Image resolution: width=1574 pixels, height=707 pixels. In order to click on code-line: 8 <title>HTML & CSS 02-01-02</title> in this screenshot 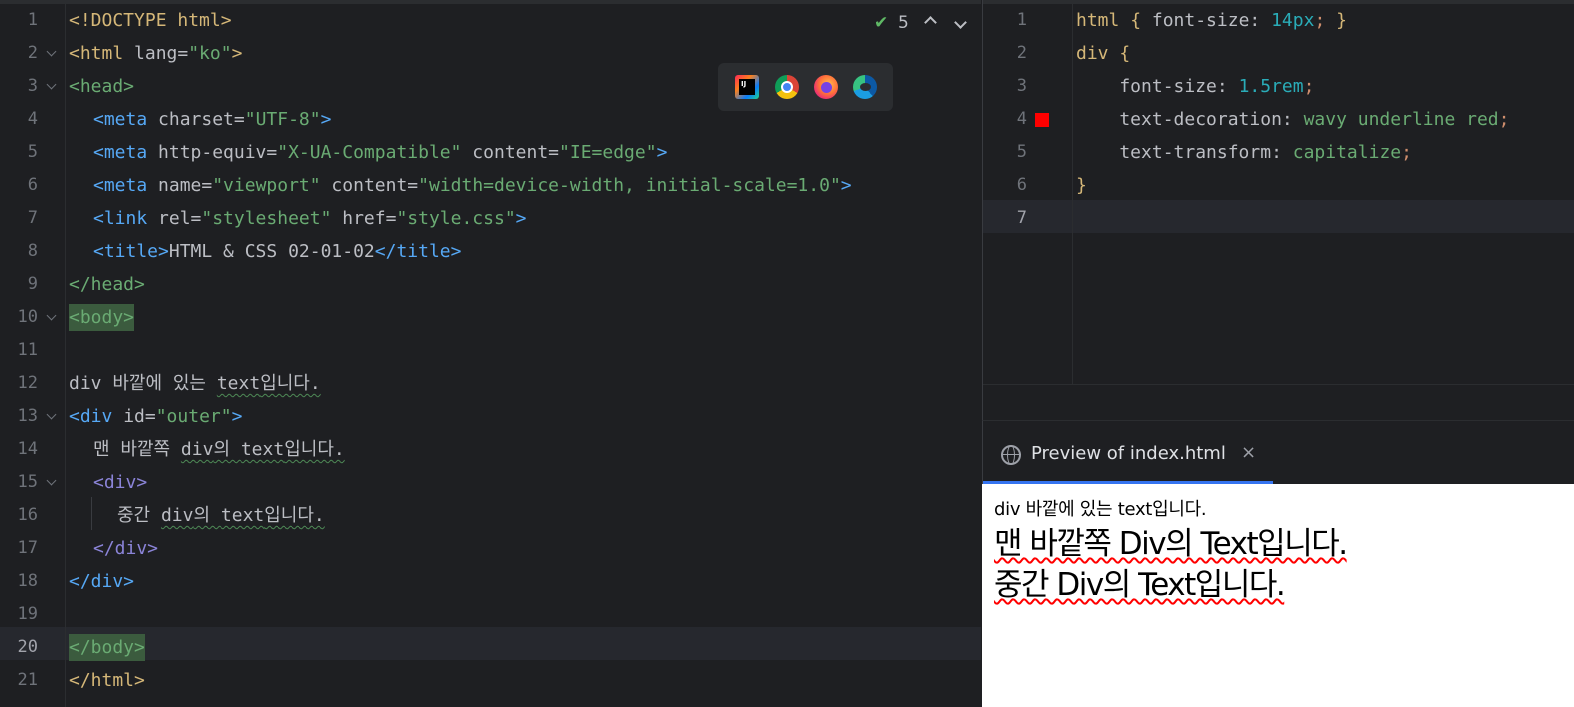, I will do `click(490, 251)`.